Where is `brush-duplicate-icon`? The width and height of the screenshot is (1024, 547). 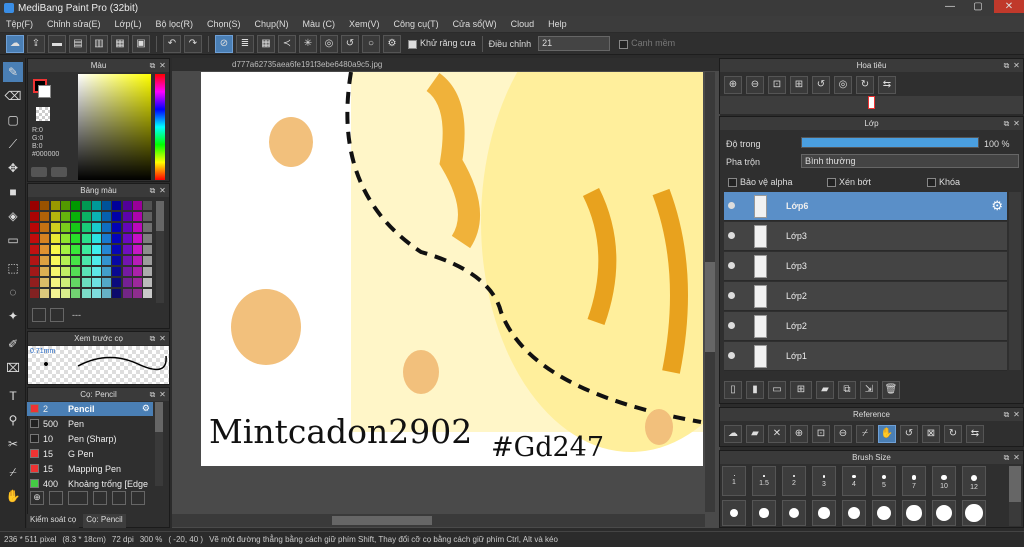 brush-duplicate-icon is located at coordinates (138, 498).